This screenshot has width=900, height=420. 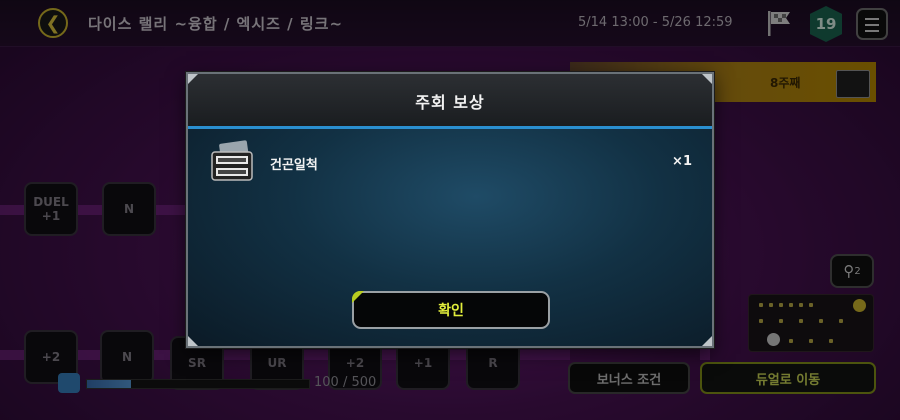 What do you see at coordinates (294, 165) in the screenshot?
I see `reward-name: 건곤일척` at bounding box center [294, 165].